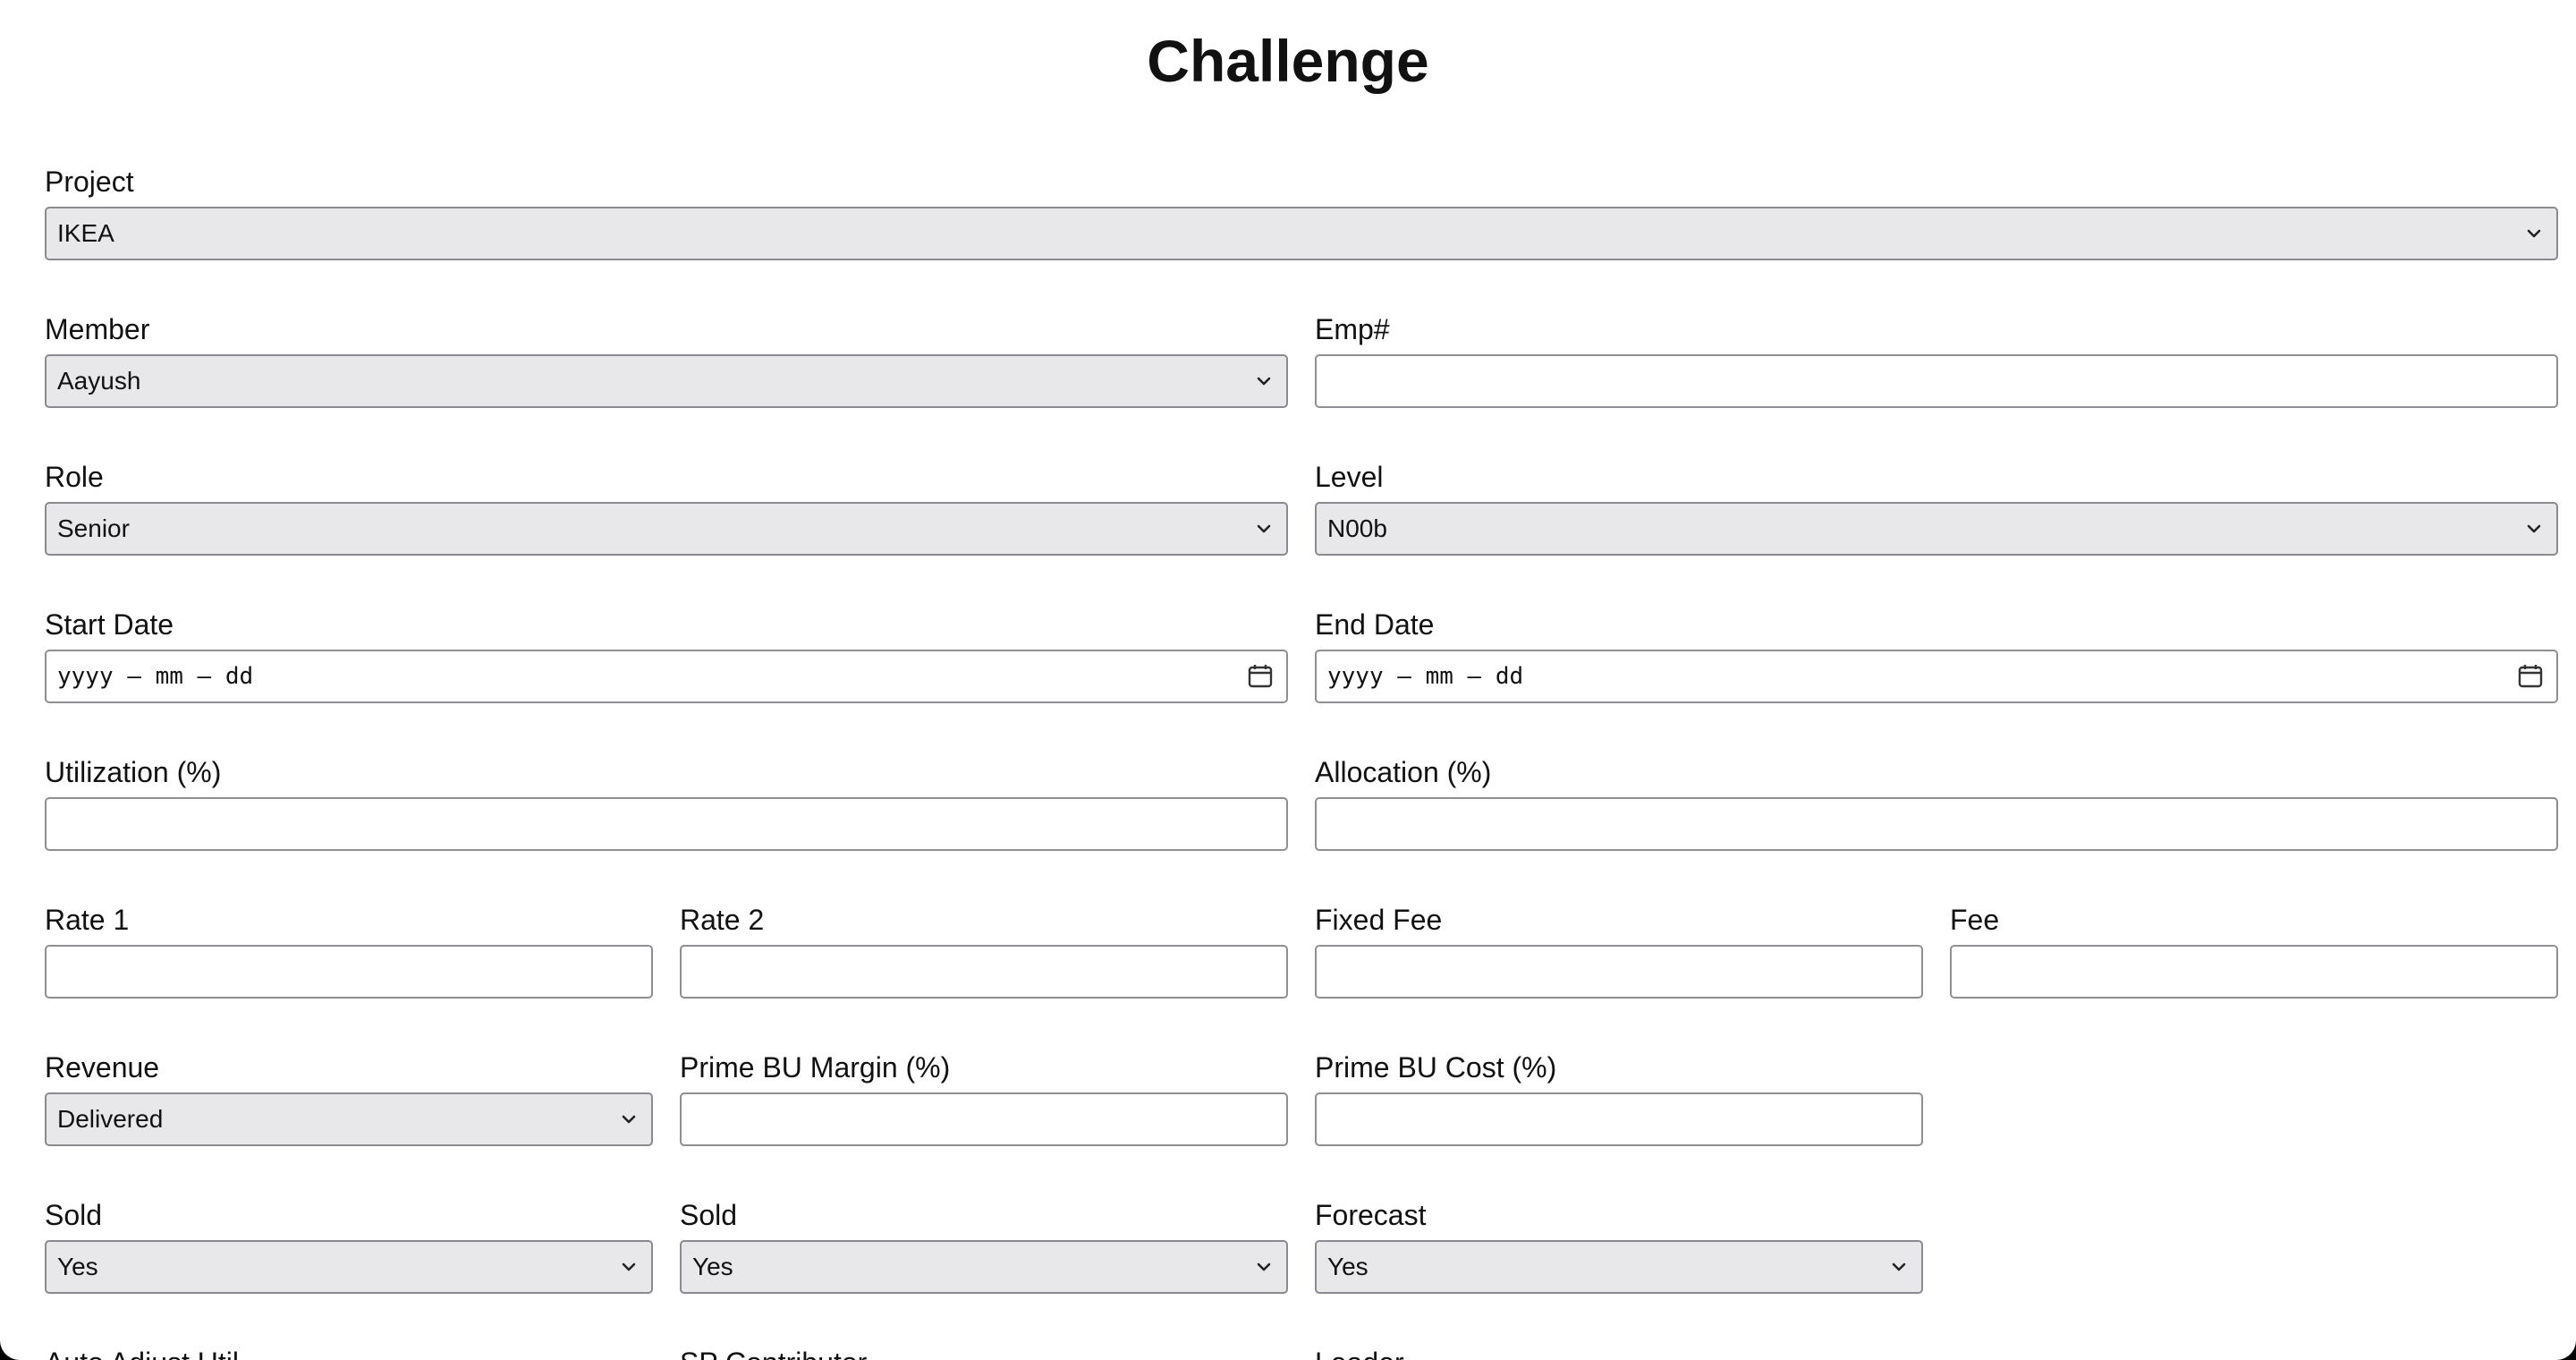 This screenshot has width=2576, height=1360. What do you see at coordinates (97, 329) in the screenshot?
I see `member-label: Member` at bounding box center [97, 329].